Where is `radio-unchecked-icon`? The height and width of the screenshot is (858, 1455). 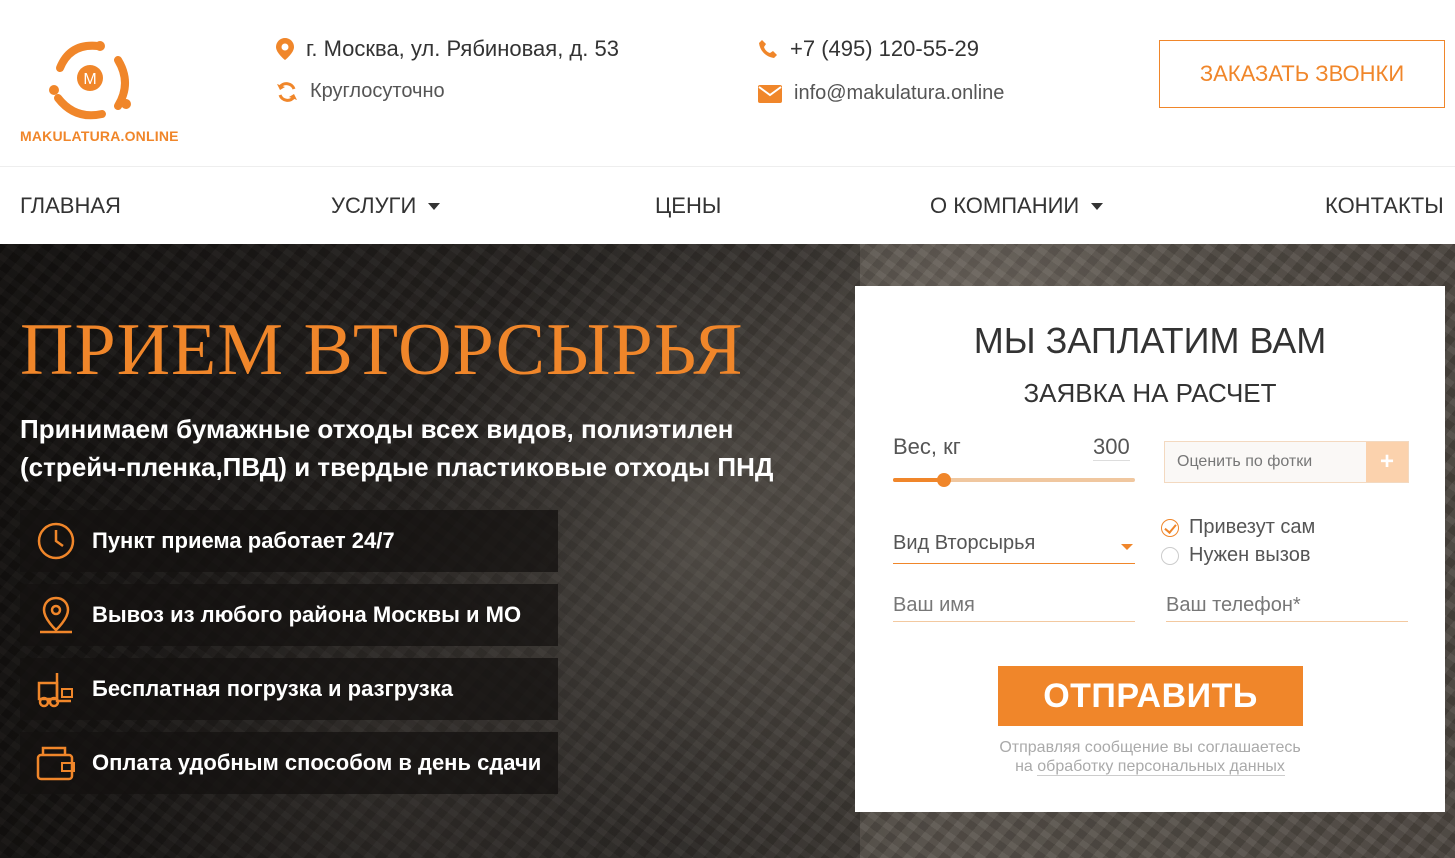
radio-unchecked-icon is located at coordinates (1170, 555).